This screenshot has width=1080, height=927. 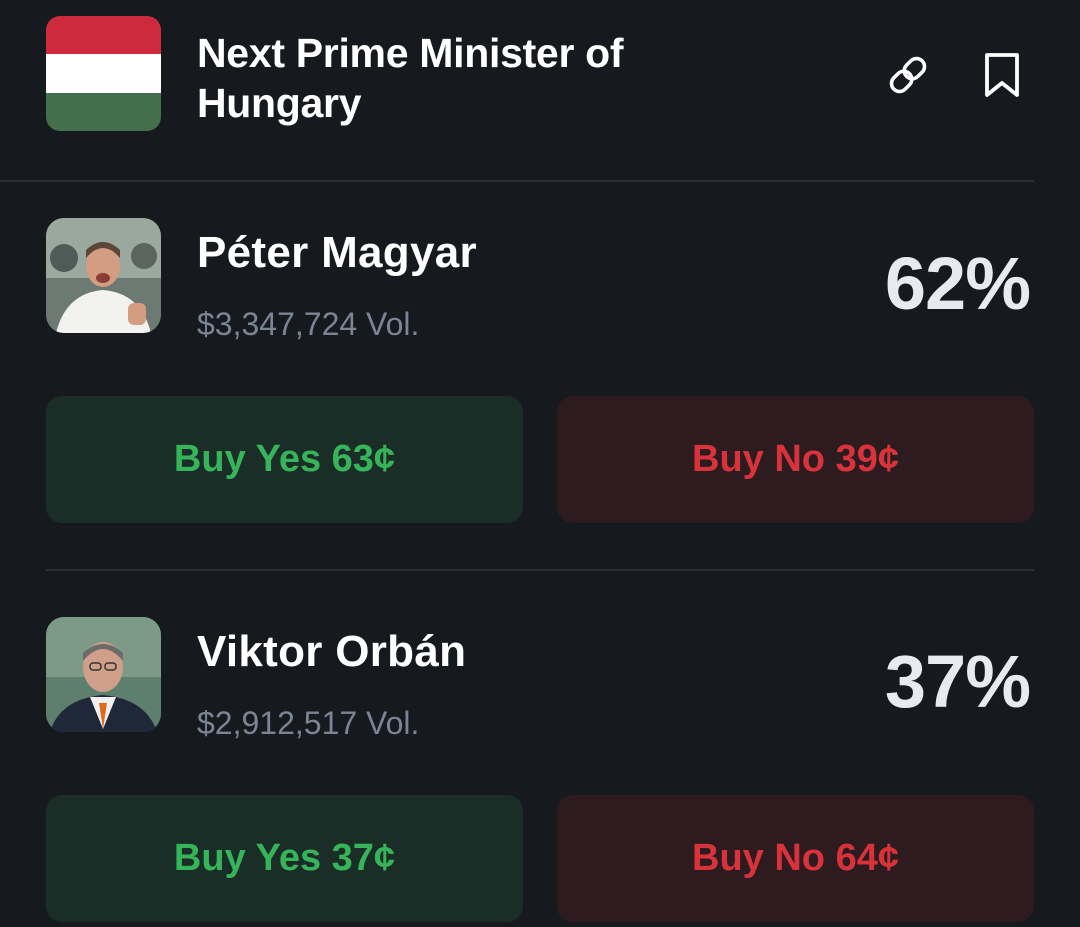 I want to click on buy-yes-button: Buy Yes 63¢, so click(x=284, y=459).